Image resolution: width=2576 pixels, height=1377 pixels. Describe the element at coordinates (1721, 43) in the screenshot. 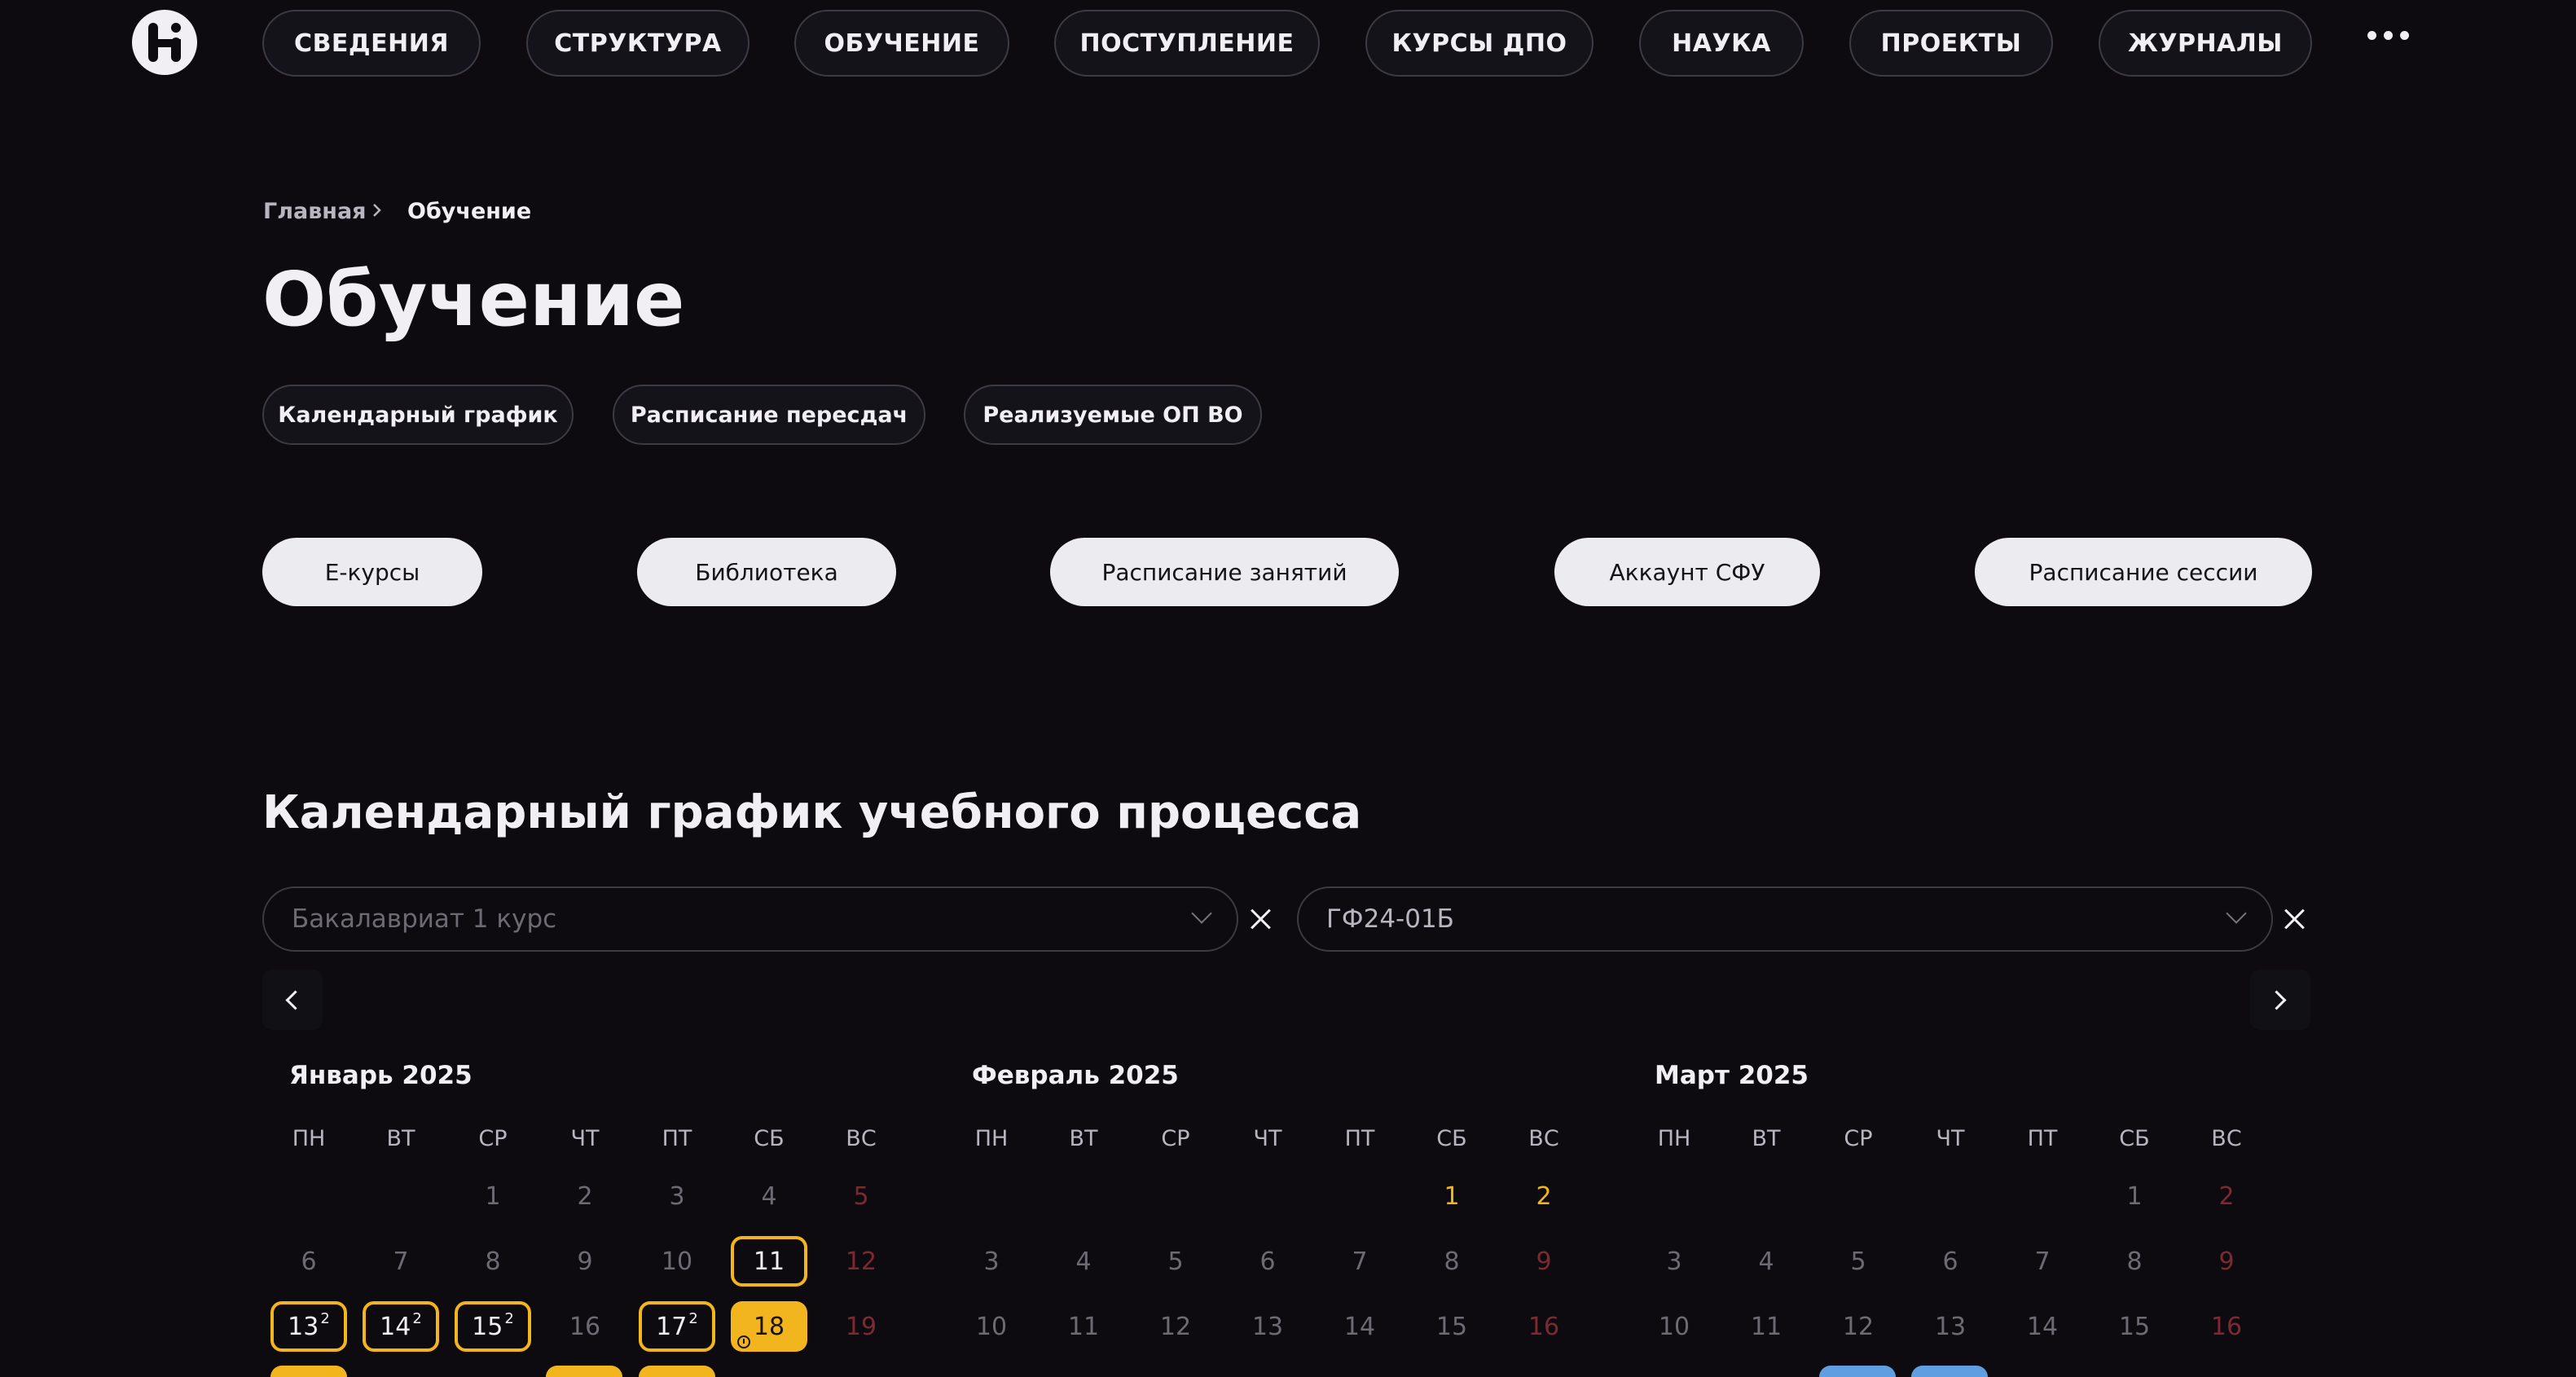

I see `nav-item-nauka: НАУКА` at that location.